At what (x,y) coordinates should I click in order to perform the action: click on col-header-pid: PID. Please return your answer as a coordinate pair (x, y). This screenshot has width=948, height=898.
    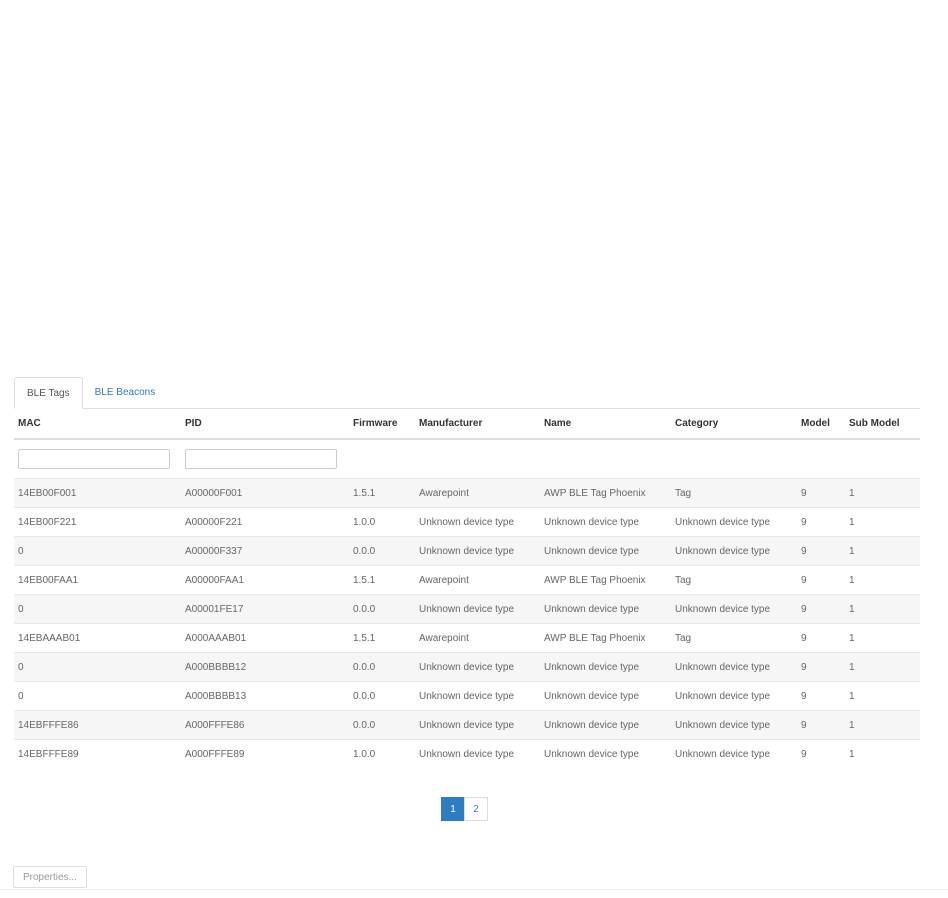
    Looking at the image, I should click on (265, 424).